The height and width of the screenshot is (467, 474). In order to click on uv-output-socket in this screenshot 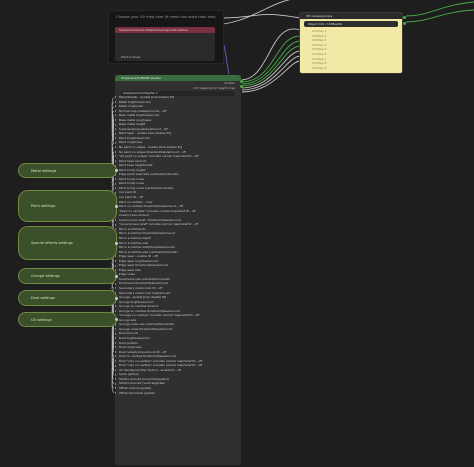, I will do `click(241, 86)`.